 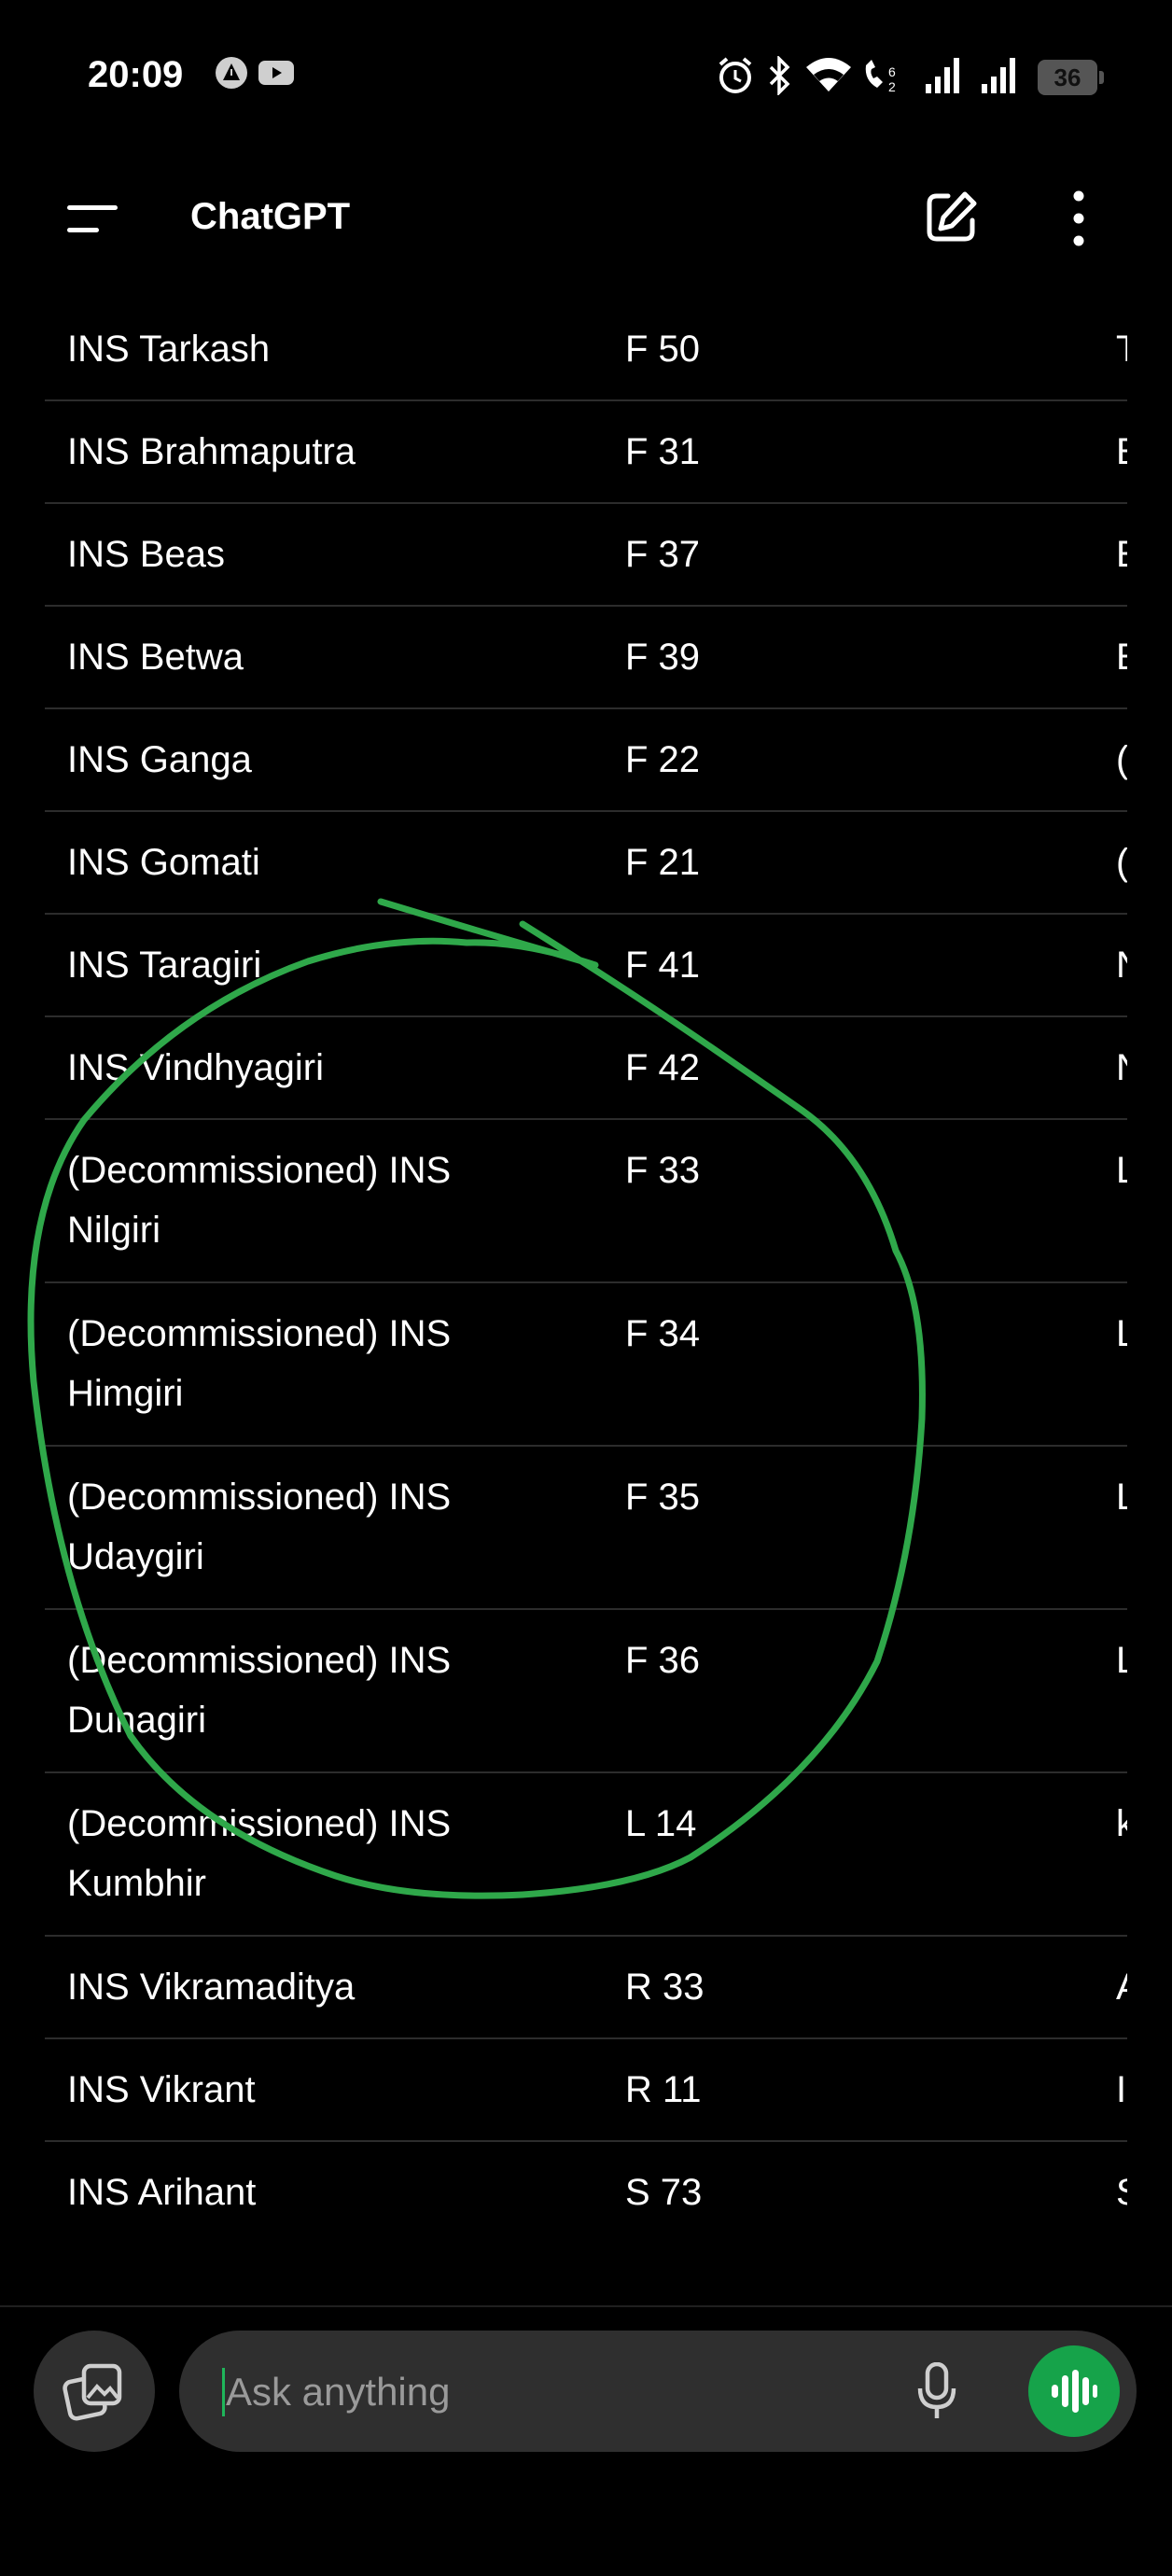 I want to click on signal-icon, so click(x=942, y=75).